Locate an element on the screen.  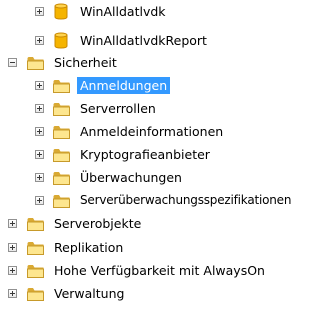
tree-node-anmeldungen: Anmeldungen is located at coordinates (164, 86).